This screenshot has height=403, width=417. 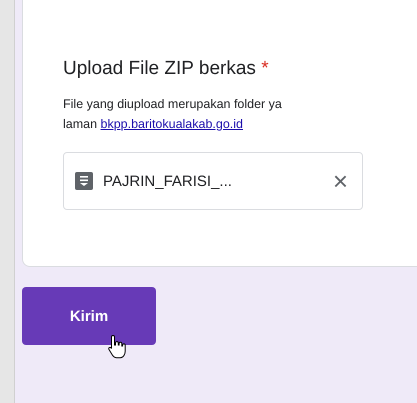 I want to click on submit-button: Kirim, so click(x=89, y=316).